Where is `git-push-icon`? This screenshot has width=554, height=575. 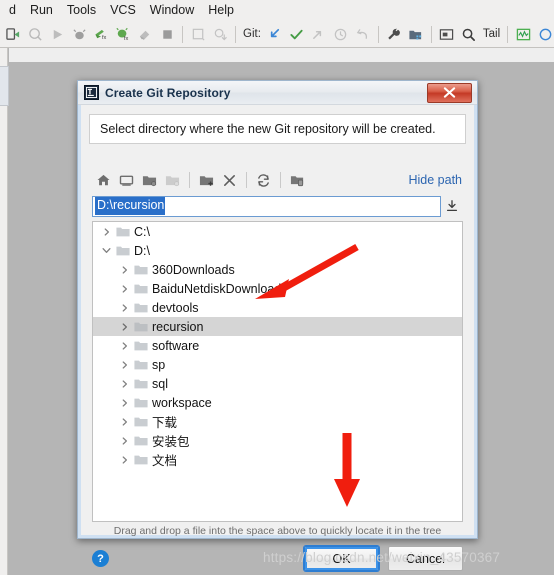
git-push-icon is located at coordinates (319, 34).